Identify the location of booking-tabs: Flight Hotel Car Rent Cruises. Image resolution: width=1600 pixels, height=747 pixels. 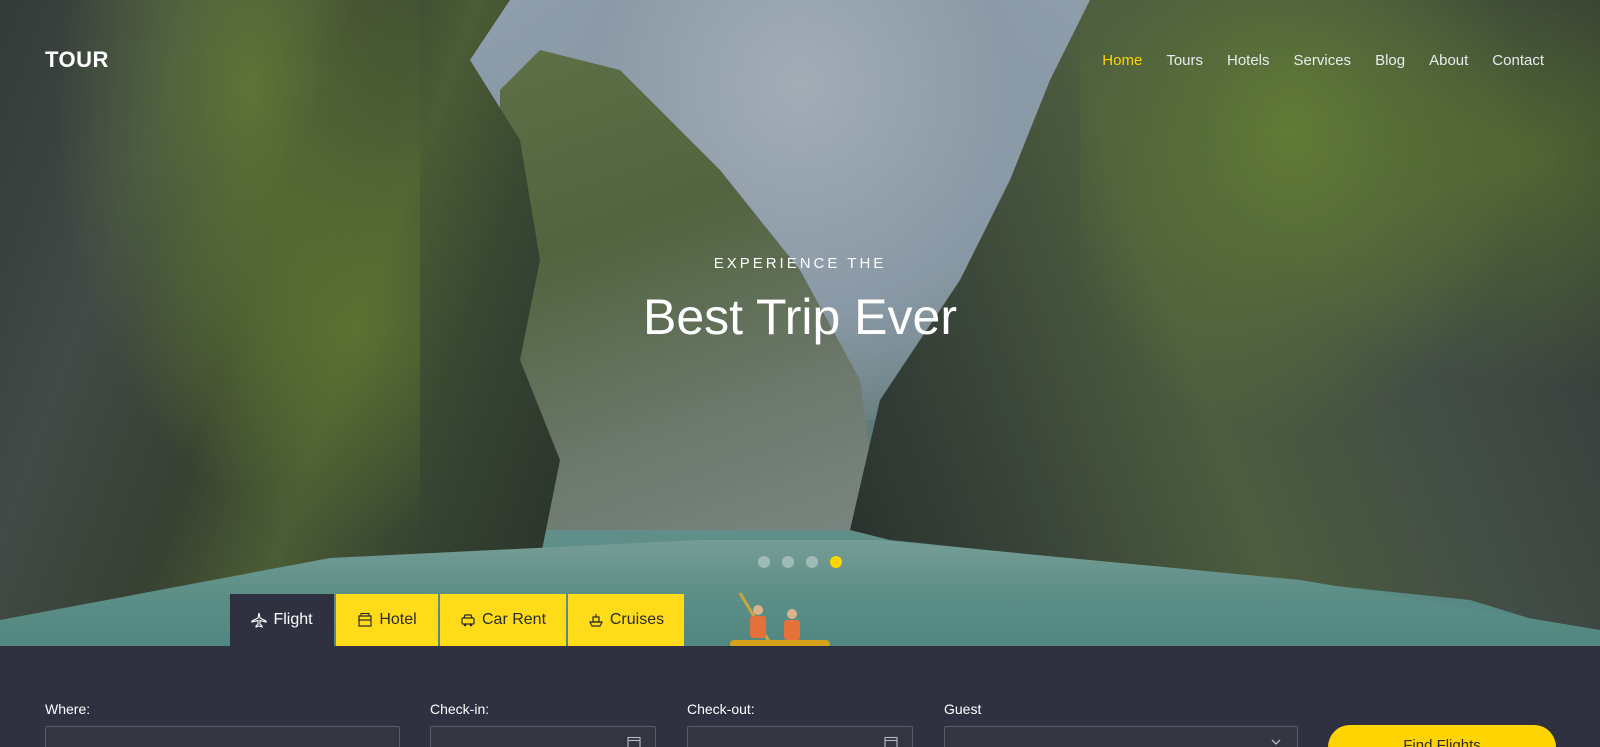
(458, 620).